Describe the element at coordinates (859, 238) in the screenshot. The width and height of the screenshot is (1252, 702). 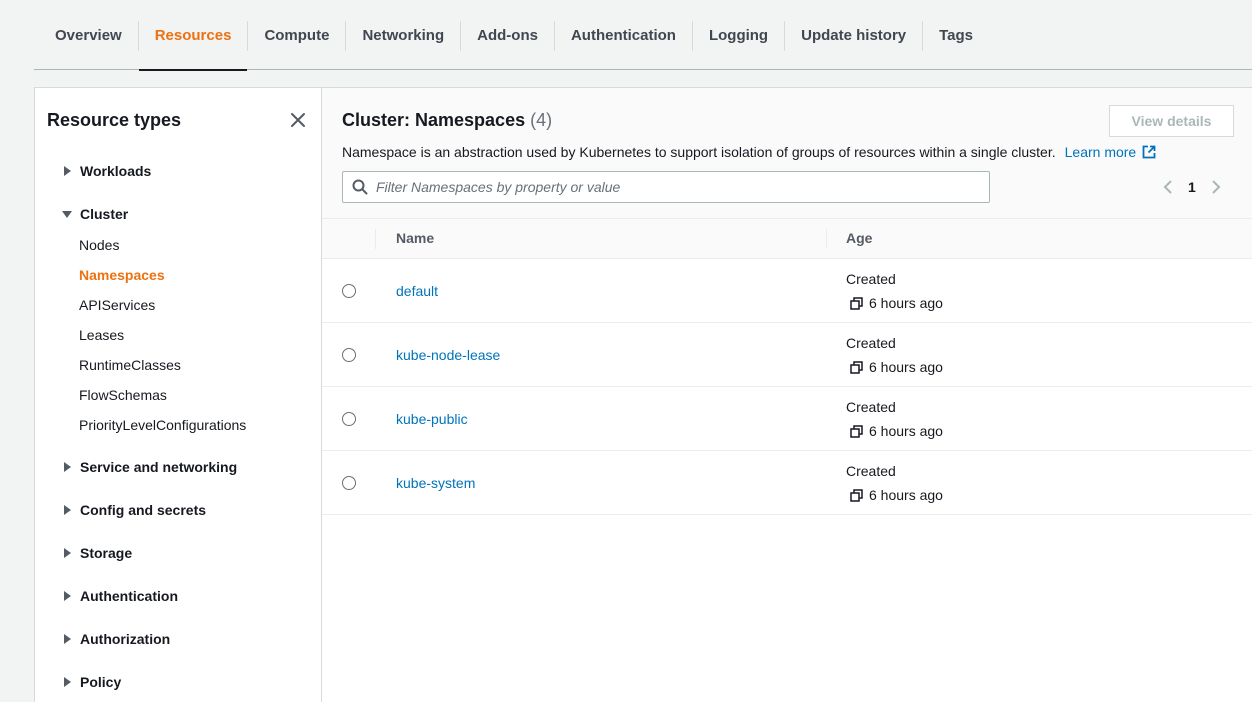
I see `column-header-age: Age` at that location.